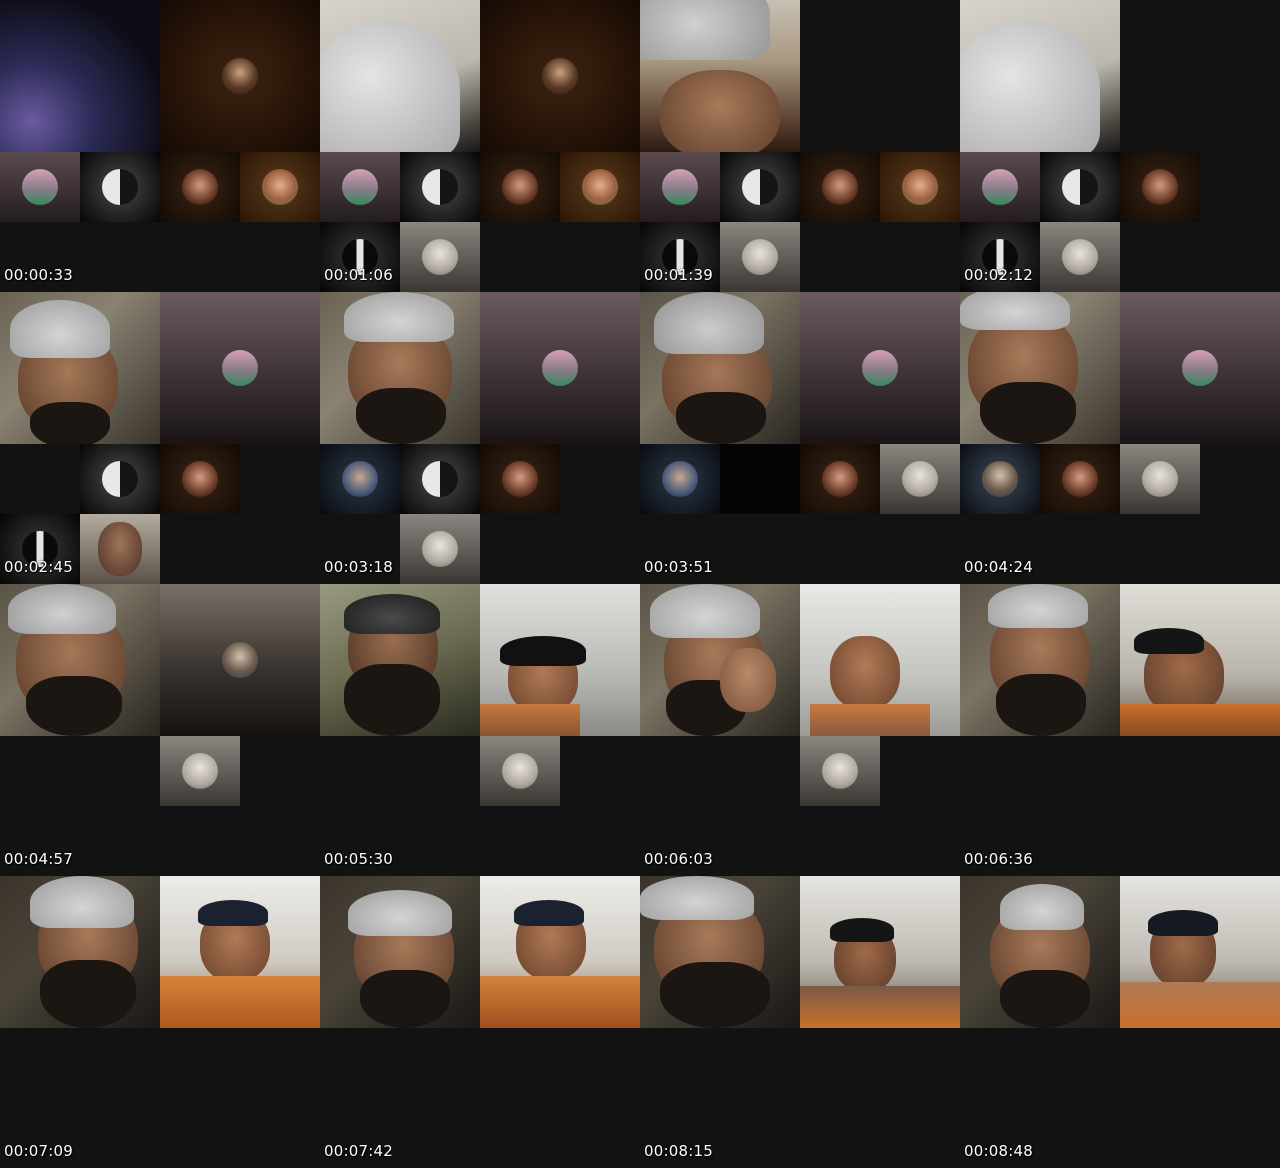 The width and height of the screenshot is (1280, 1168). Describe the element at coordinates (998, 859) in the screenshot. I see `frame-timestamp: 00:06:36` at that location.